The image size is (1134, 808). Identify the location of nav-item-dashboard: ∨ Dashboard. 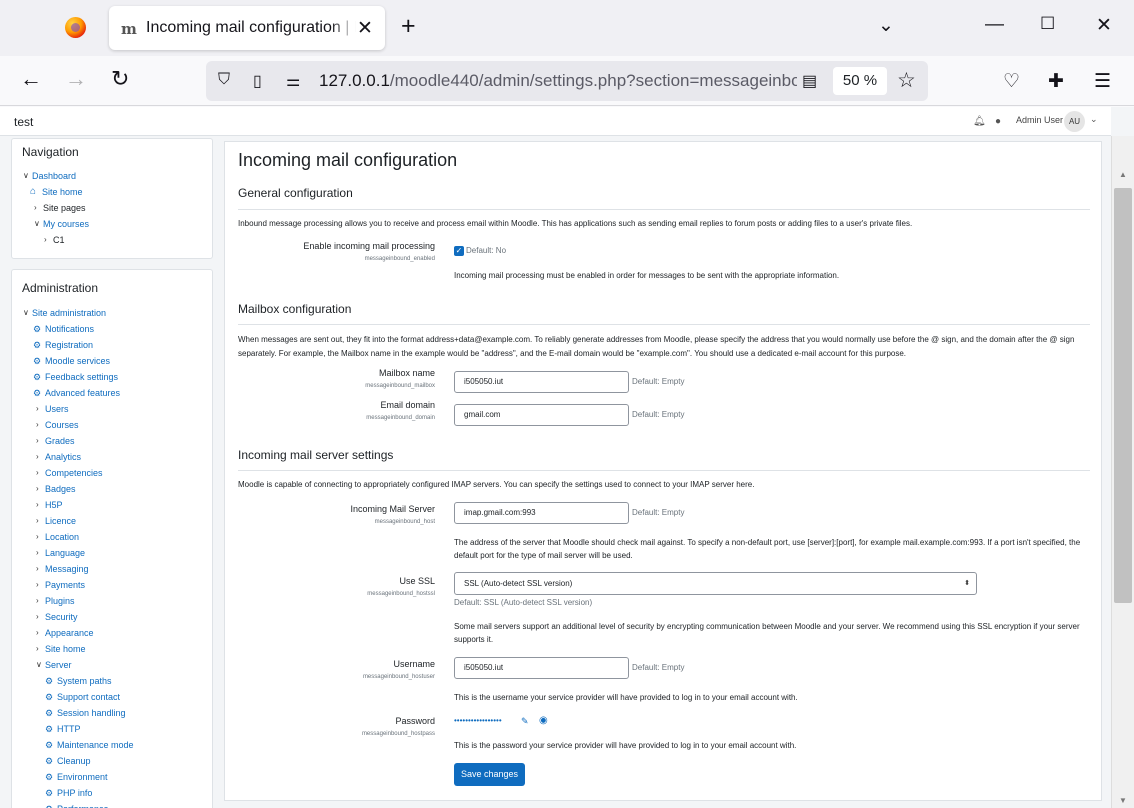
(49, 176).